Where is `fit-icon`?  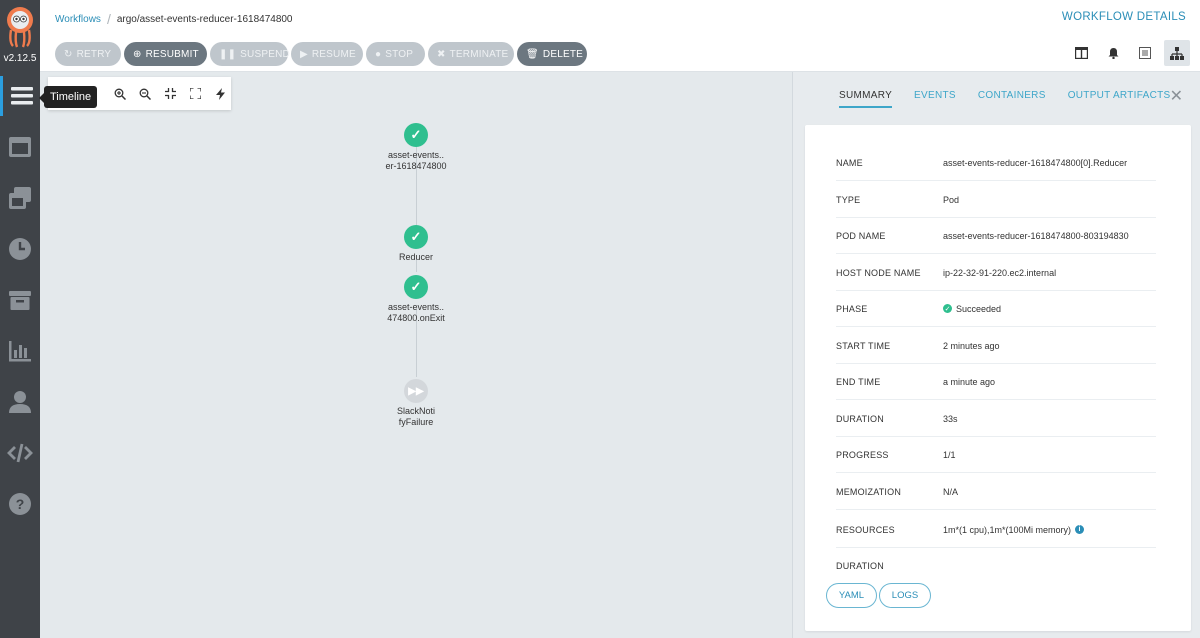 fit-icon is located at coordinates (170, 94).